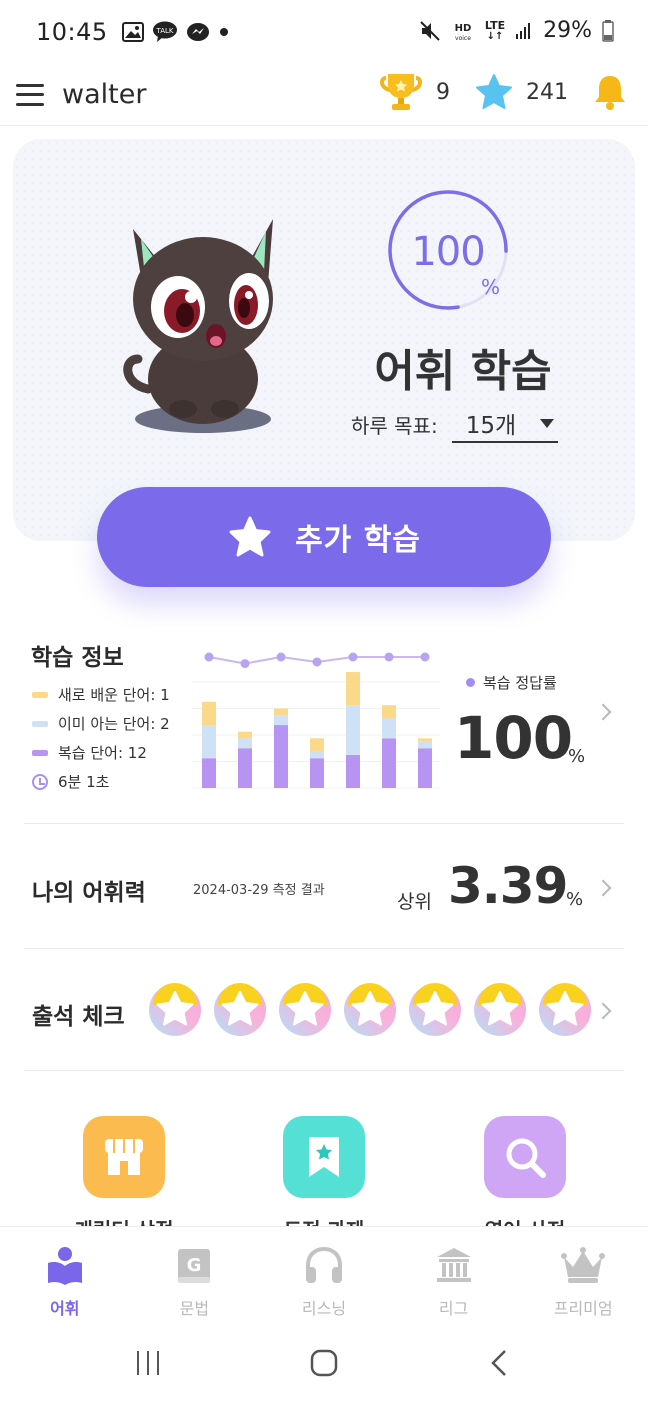 This screenshot has height=1404, width=648. Describe the element at coordinates (401, 92) in the screenshot. I see `trophy-icon` at that location.